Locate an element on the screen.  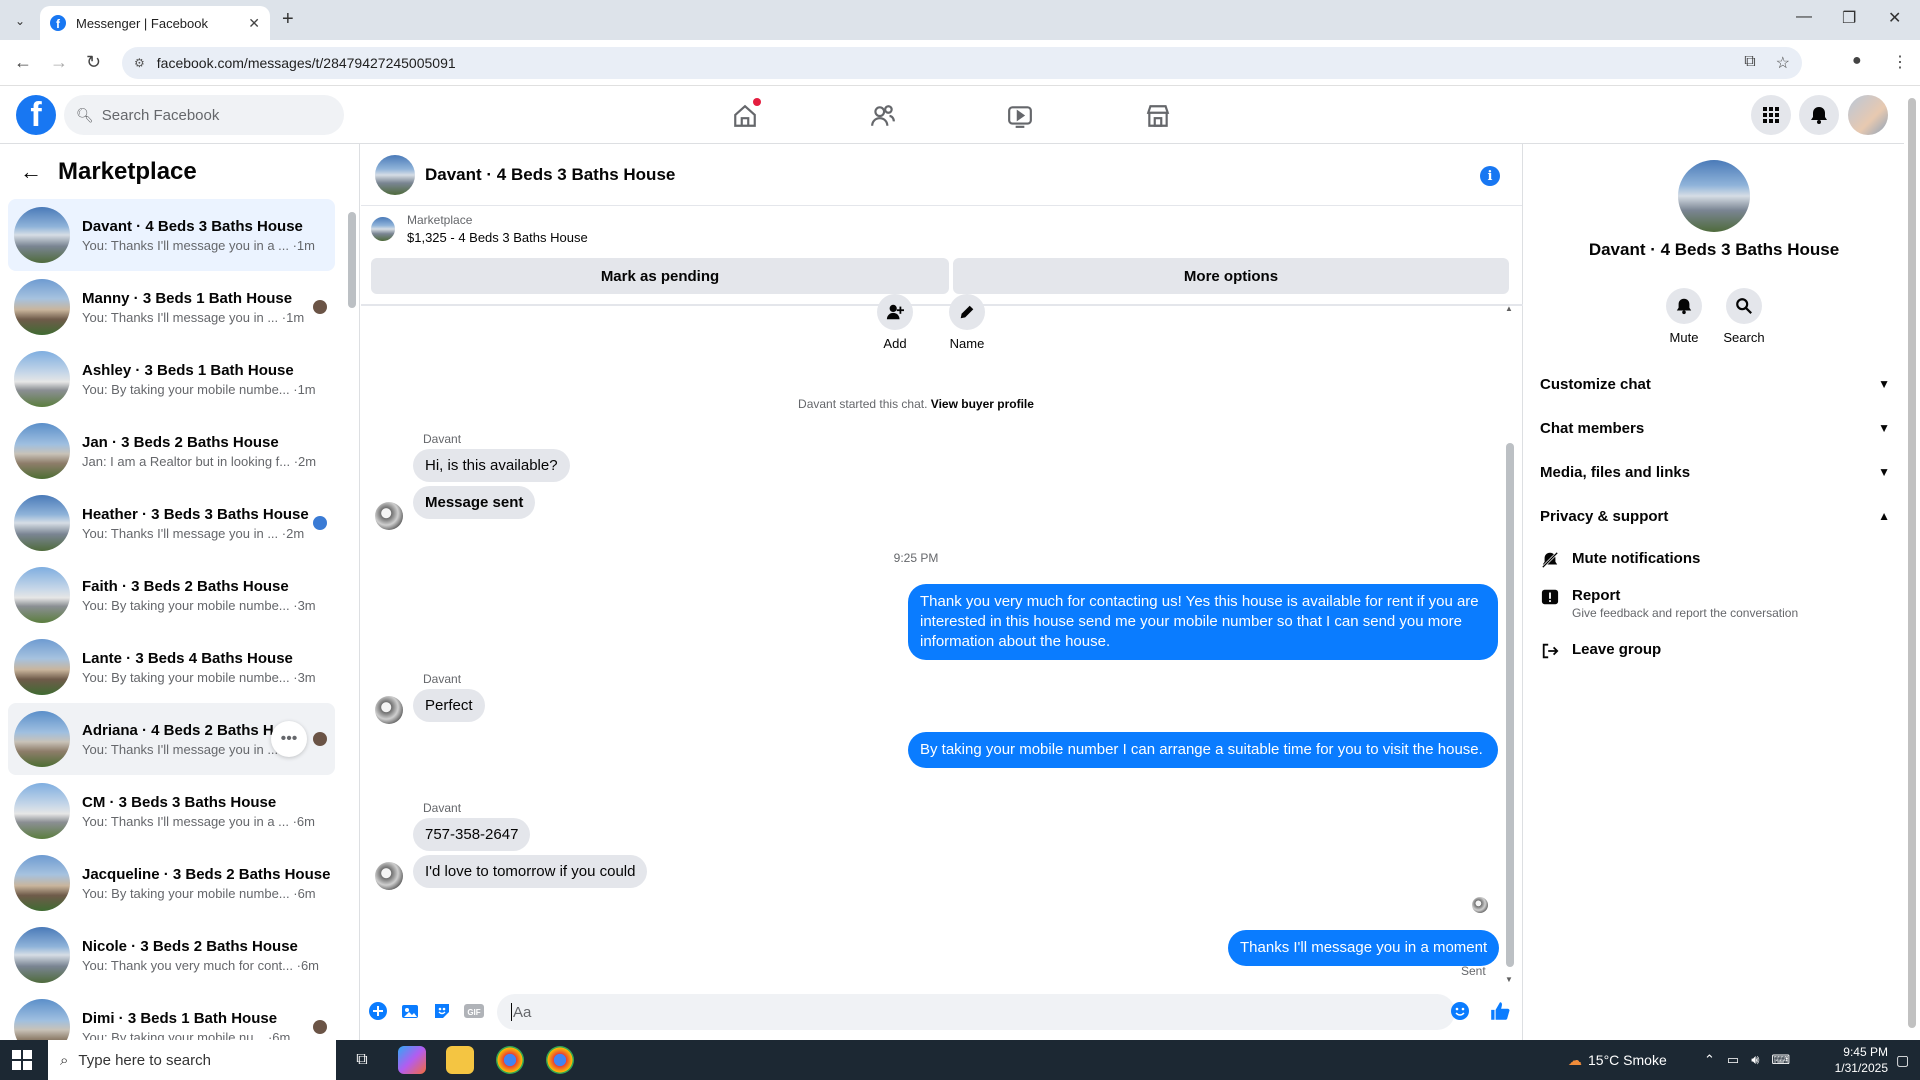
incoming-message: Perfect is located at coordinates (449, 705).